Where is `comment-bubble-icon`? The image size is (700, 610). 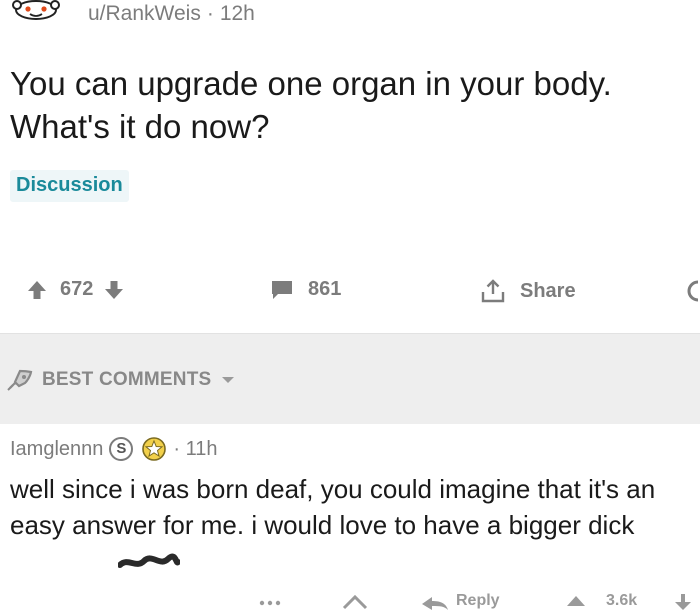
comment-bubble-icon is located at coordinates (282, 289).